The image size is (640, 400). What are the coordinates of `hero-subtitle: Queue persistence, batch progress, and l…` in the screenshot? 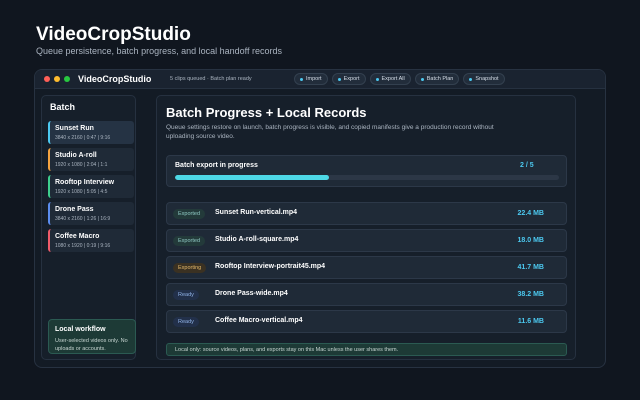 It's located at (159, 51).